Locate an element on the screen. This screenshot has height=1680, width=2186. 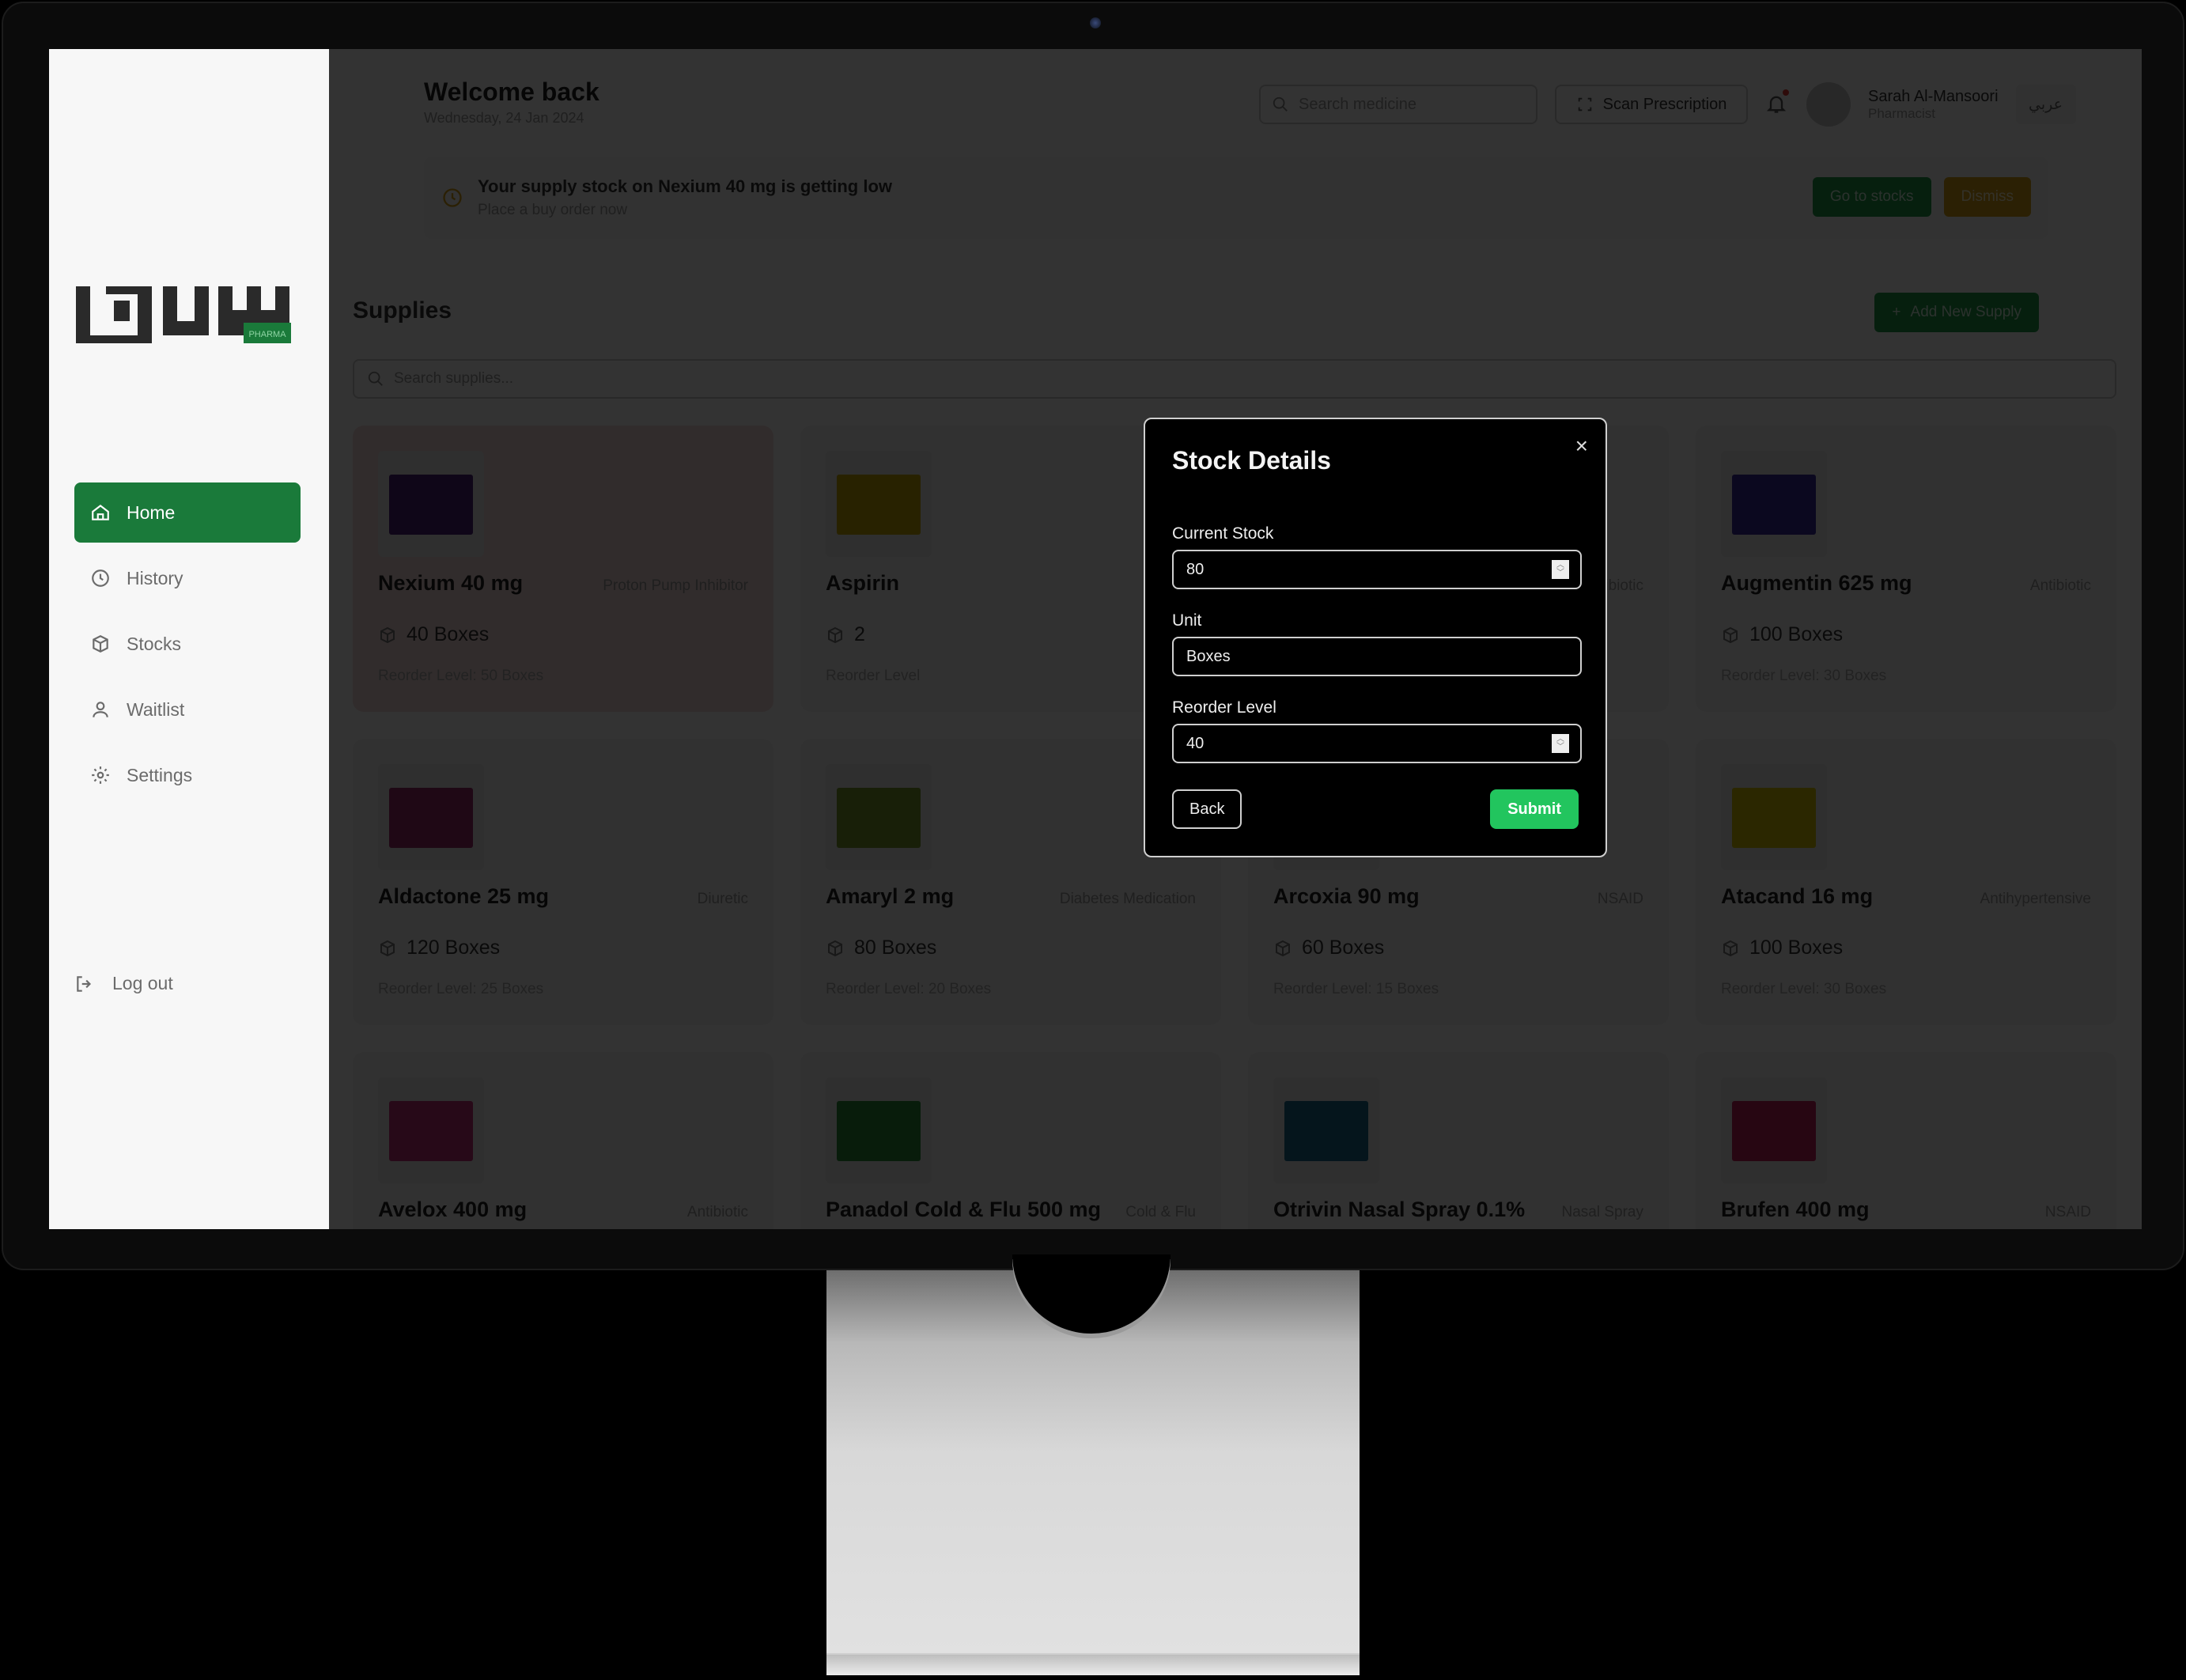
monitor-stand is located at coordinates (1093, 1464).